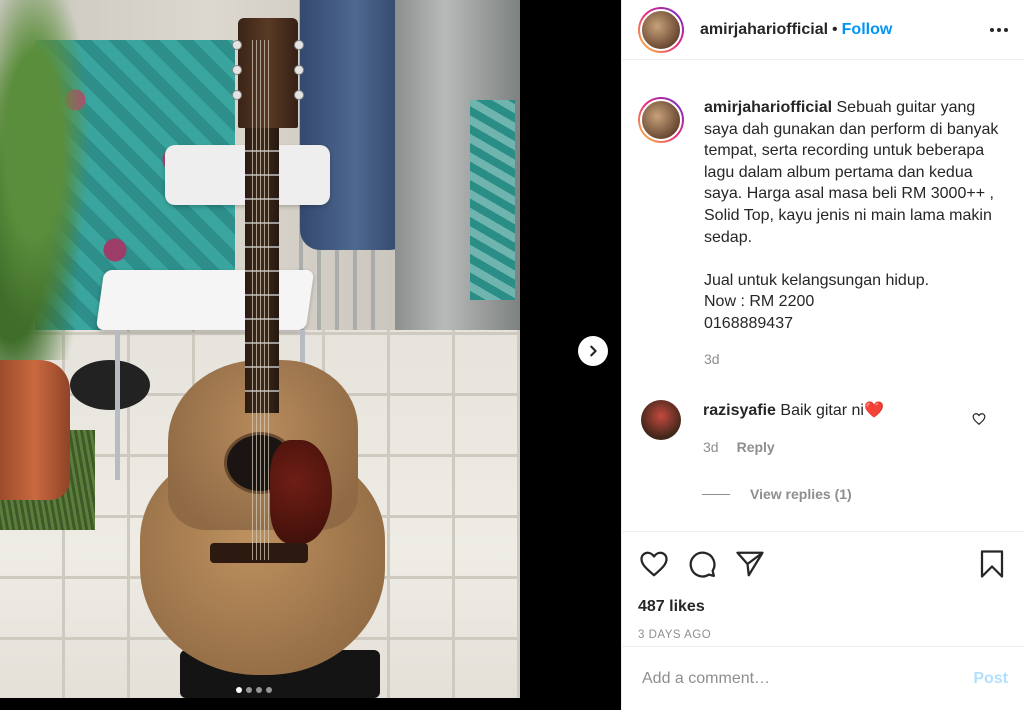 The width and height of the screenshot is (1024, 710). Describe the element at coordinates (661, 29) in the screenshot. I see `author-avatar` at that location.